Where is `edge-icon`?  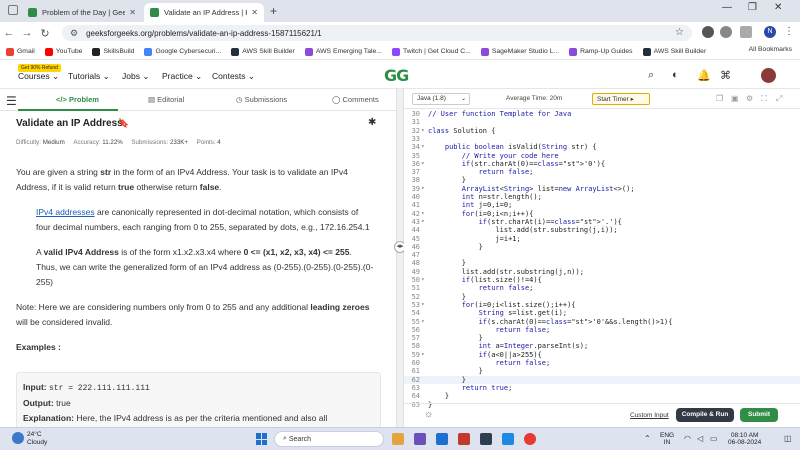 edge-icon is located at coordinates (442, 439).